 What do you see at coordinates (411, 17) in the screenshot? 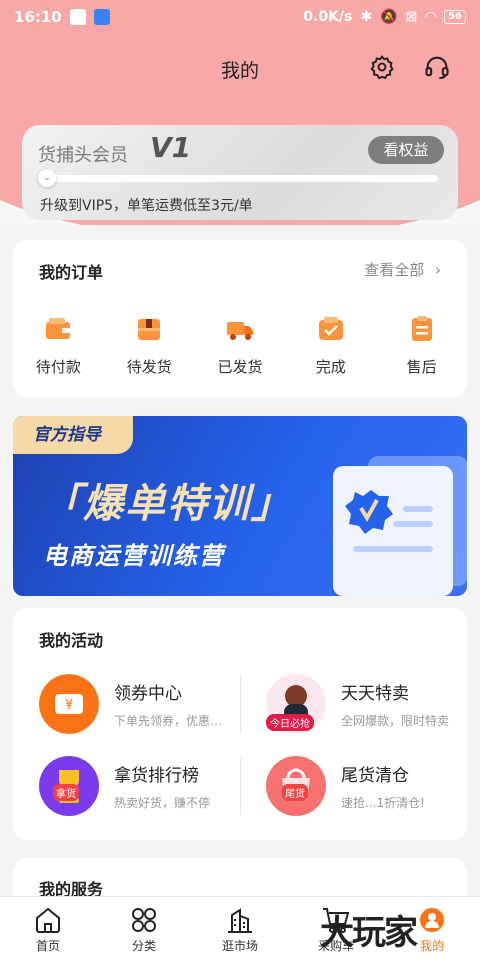
I see `sim-icon: ⊠` at bounding box center [411, 17].